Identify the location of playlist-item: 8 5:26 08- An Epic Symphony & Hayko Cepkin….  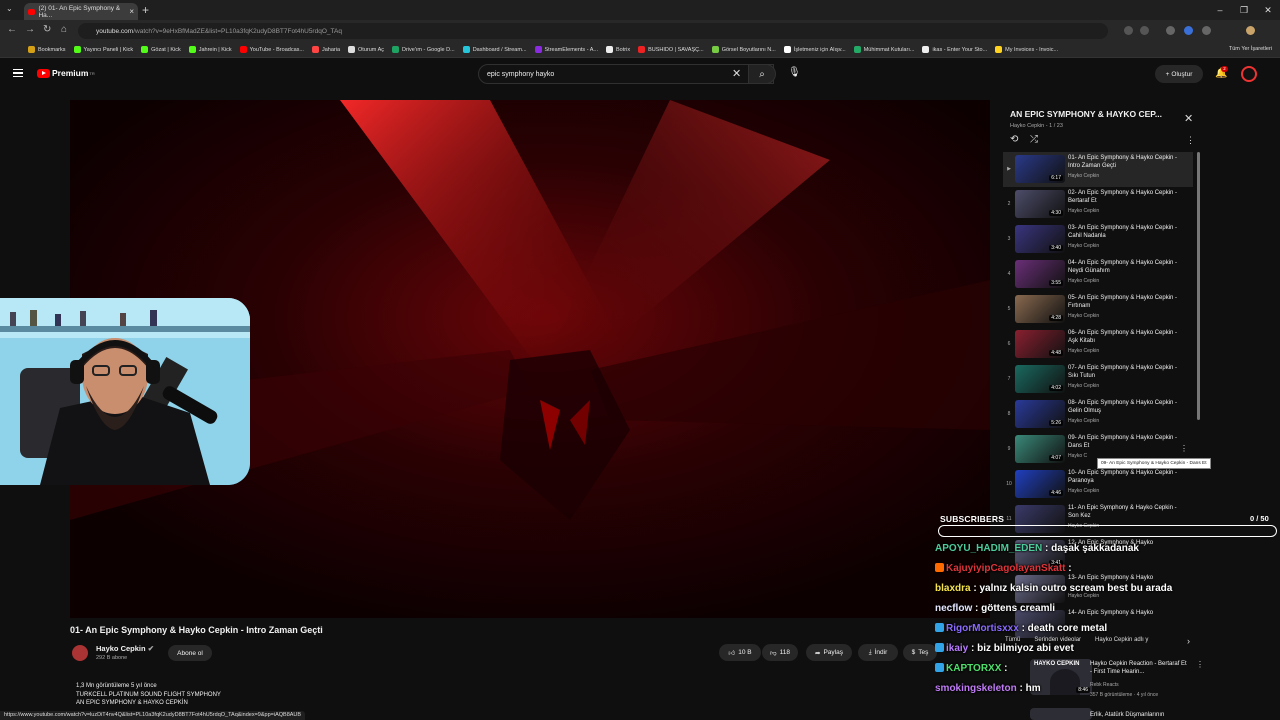
(1098, 414).